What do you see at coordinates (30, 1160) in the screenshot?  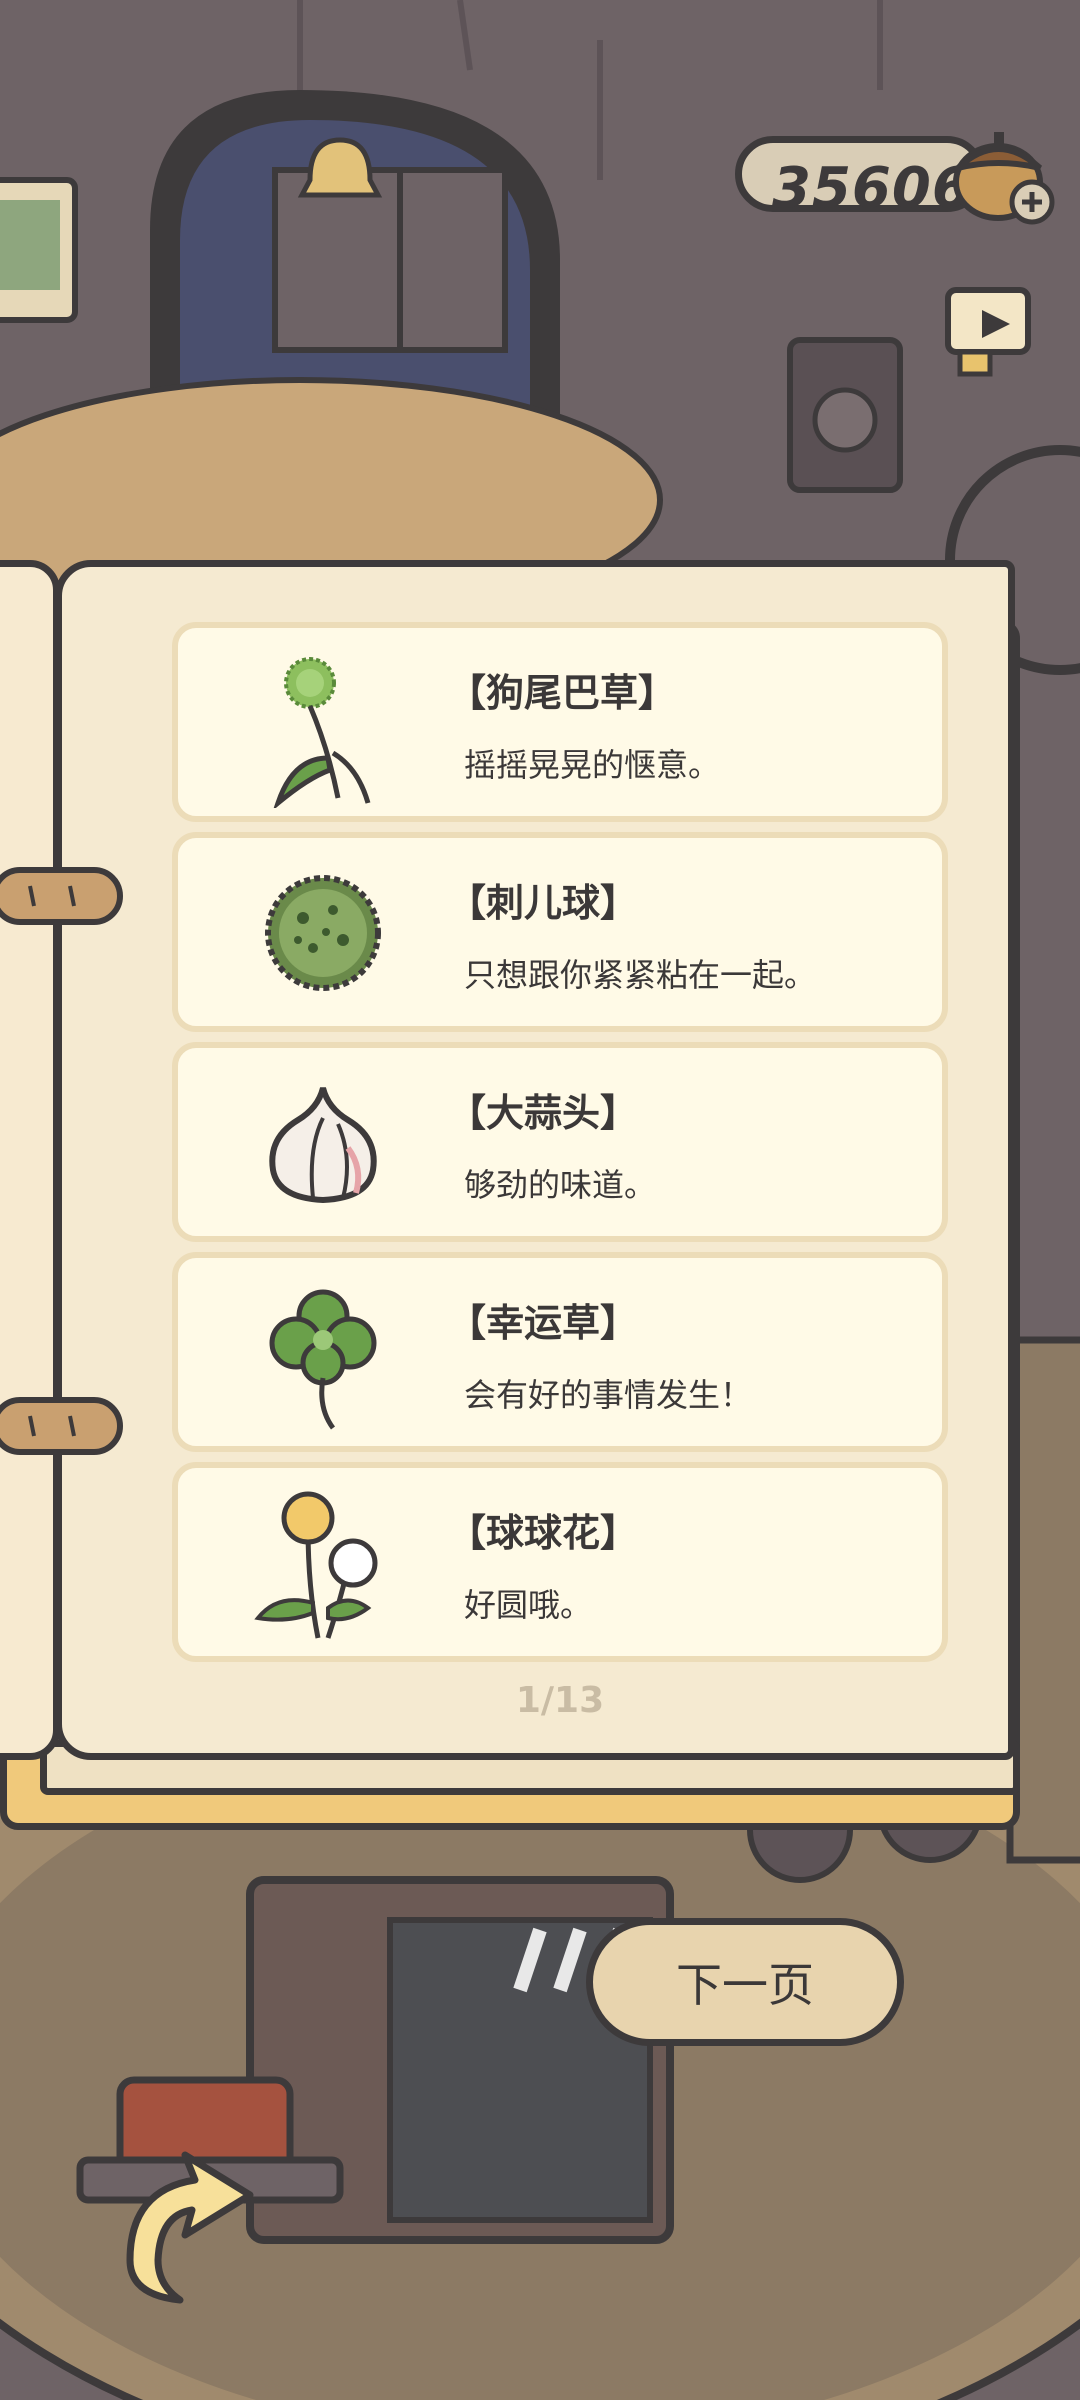 I see `book-left-page` at bounding box center [30, 1160].